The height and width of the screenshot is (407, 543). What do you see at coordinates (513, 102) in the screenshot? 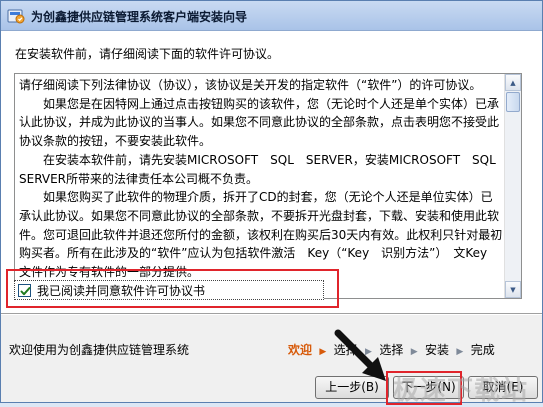
I see `scroll-thumb` at bounding box center [513, 102].